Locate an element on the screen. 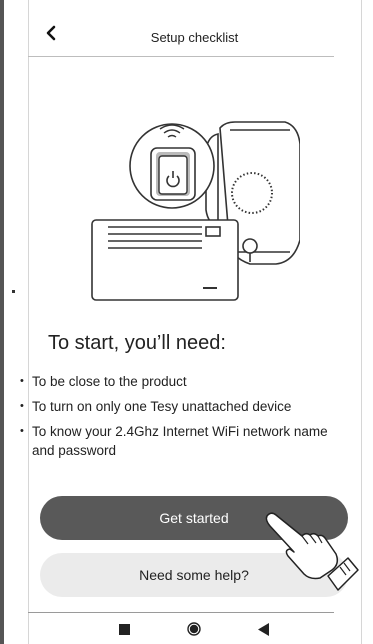 The width and height of the screenshot is (373, 644). list-item: To be close to the product is located at coordinates (190, 381).